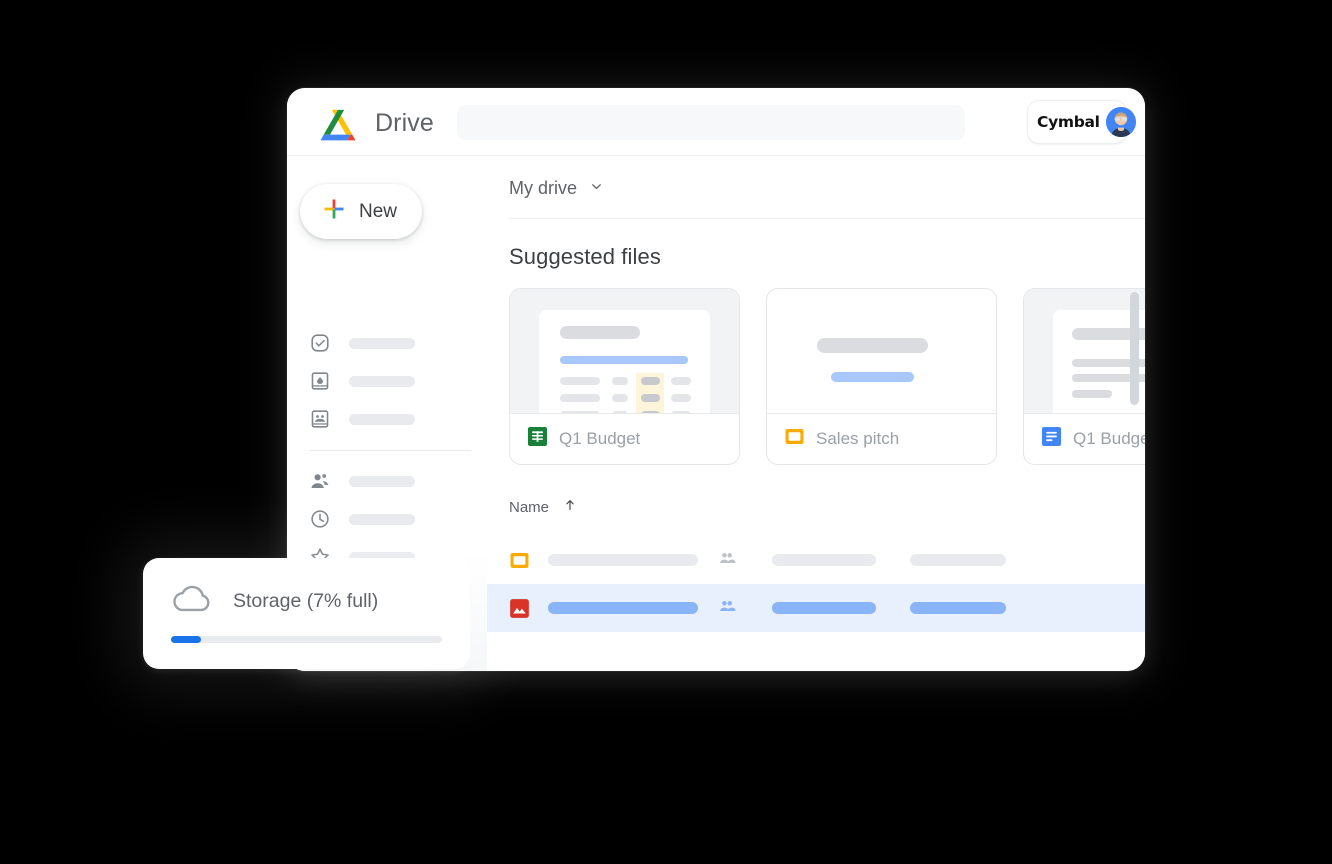  Describe the element at coordinates (404, 123) in the screenshot. I see `app-title: Drive` at that location.